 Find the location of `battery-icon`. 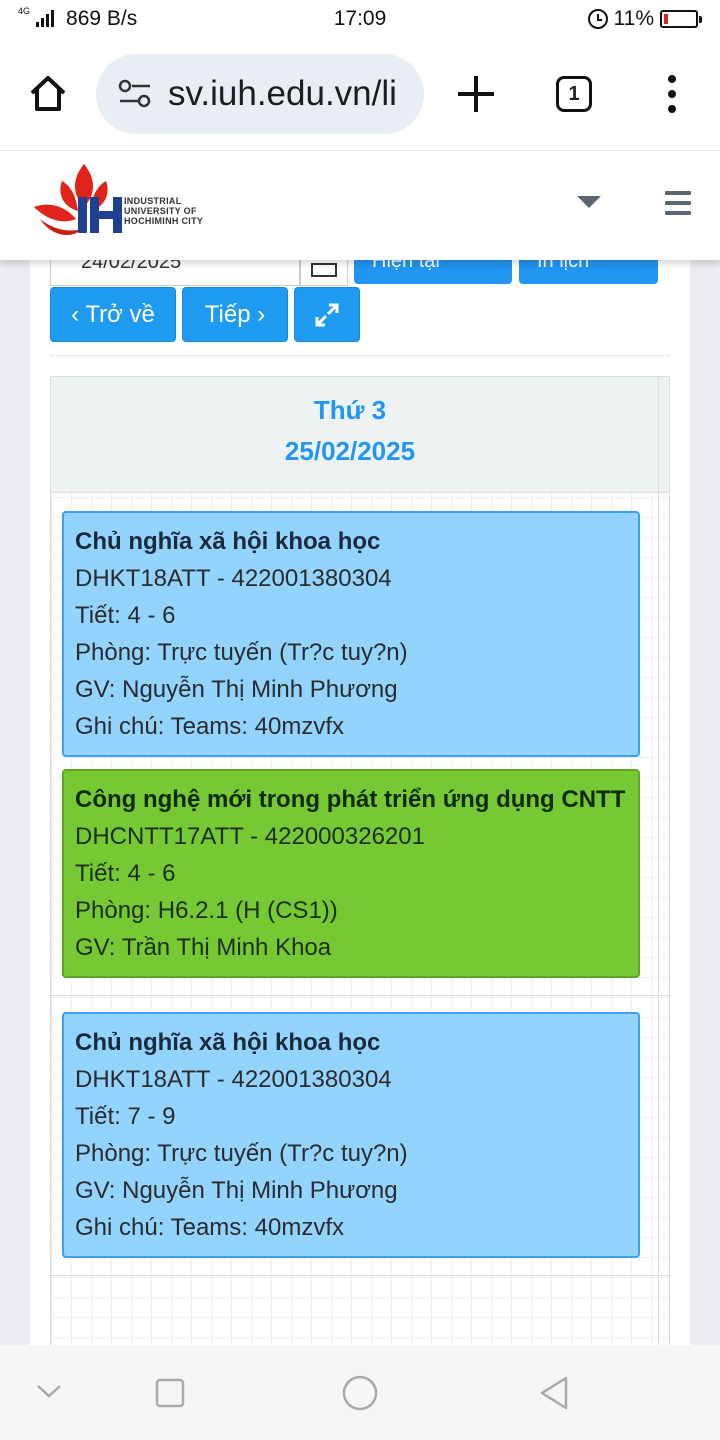

battery-icon is located at coordinates (681, 19).